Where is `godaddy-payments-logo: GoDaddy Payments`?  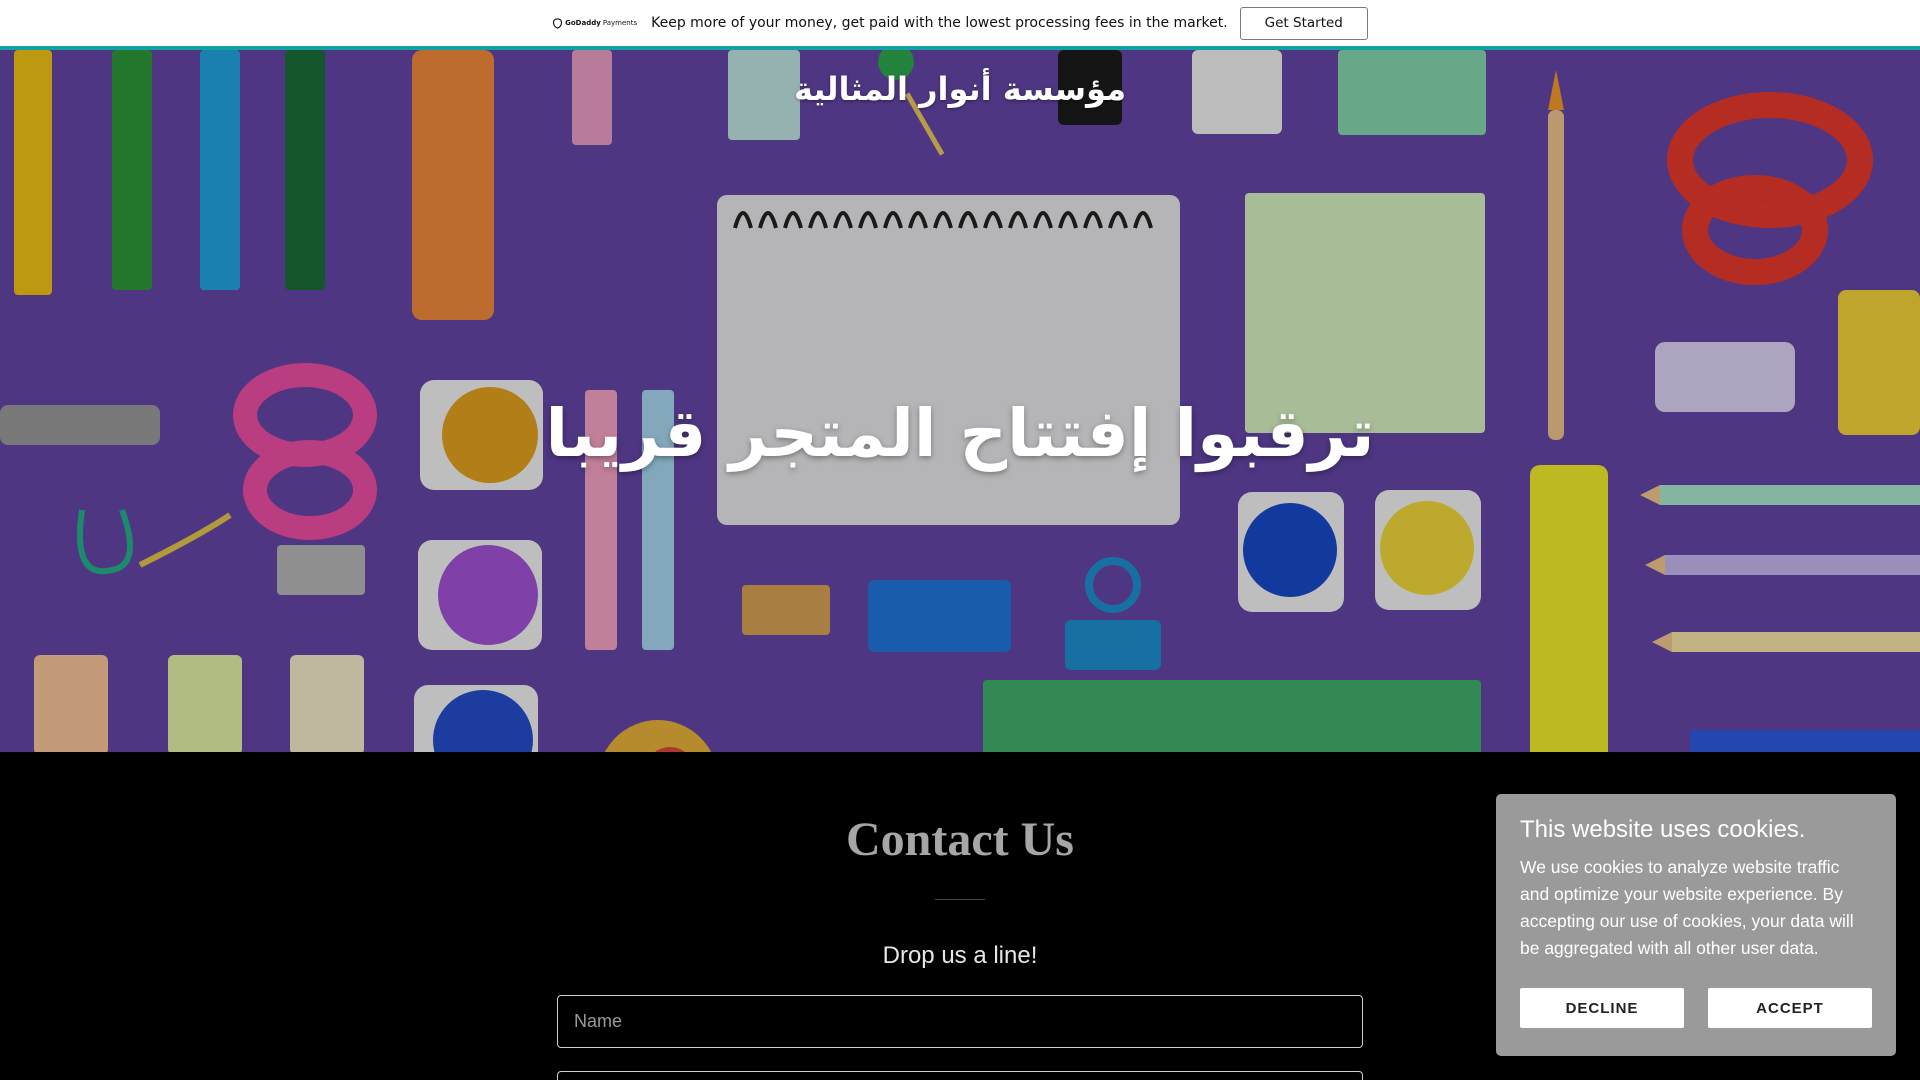
godaddy-payments-logo: GoDaddy Payments is located at coordinates (594, 23).